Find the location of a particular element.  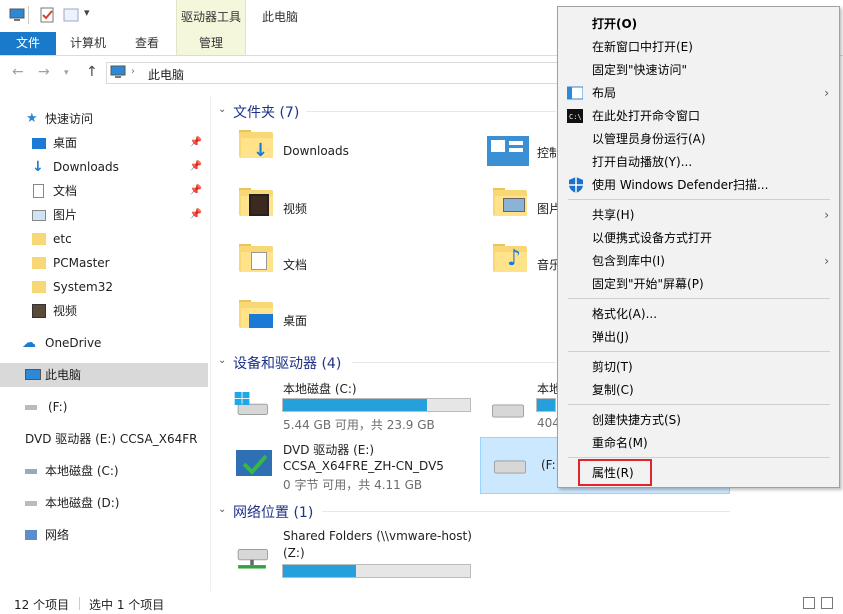

folder-tile-videos: 视频 is located at coordinates (295, 208).